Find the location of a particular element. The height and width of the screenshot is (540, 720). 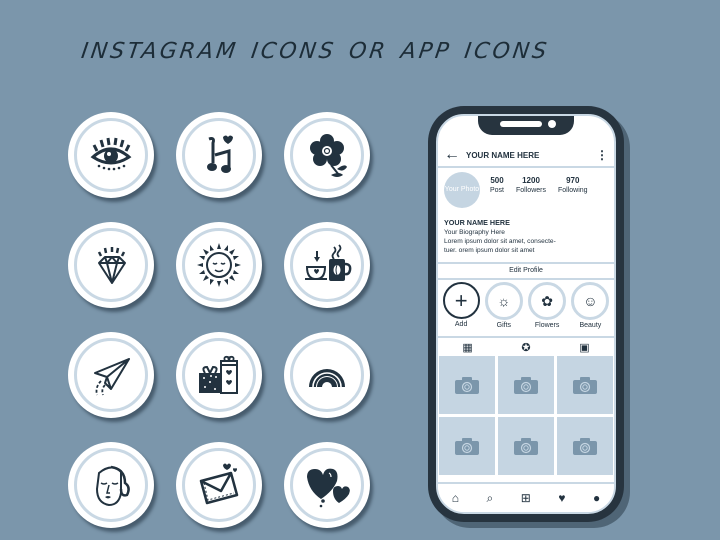

diamond-icon is located at coordinates (111, 265).